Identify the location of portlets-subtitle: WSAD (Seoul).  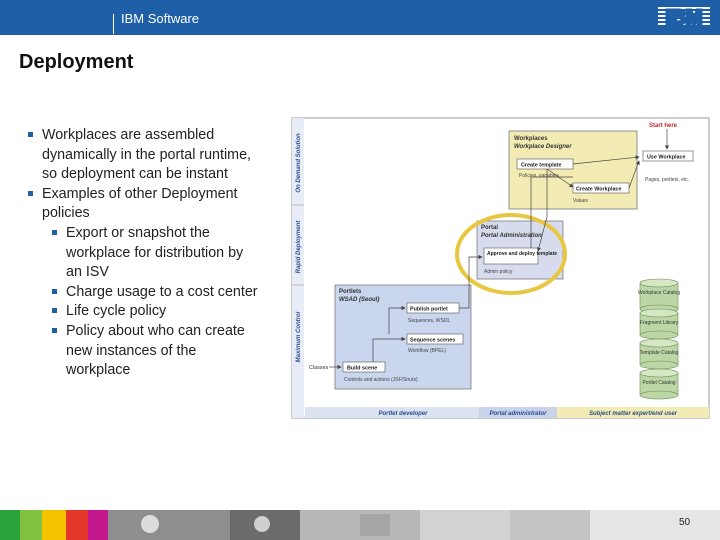
(359, 300).